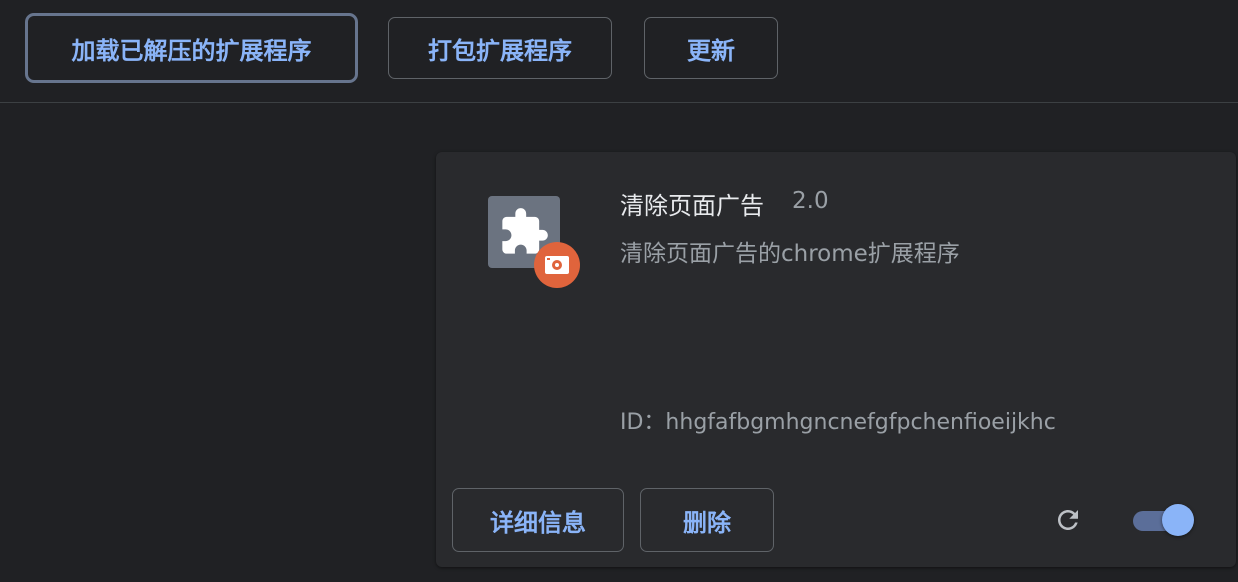 This screenshot has height=582, width=1238. Describe the element at coordinates (557, 265) in the screenshot. I see `unpacked-source-icon` at that location.